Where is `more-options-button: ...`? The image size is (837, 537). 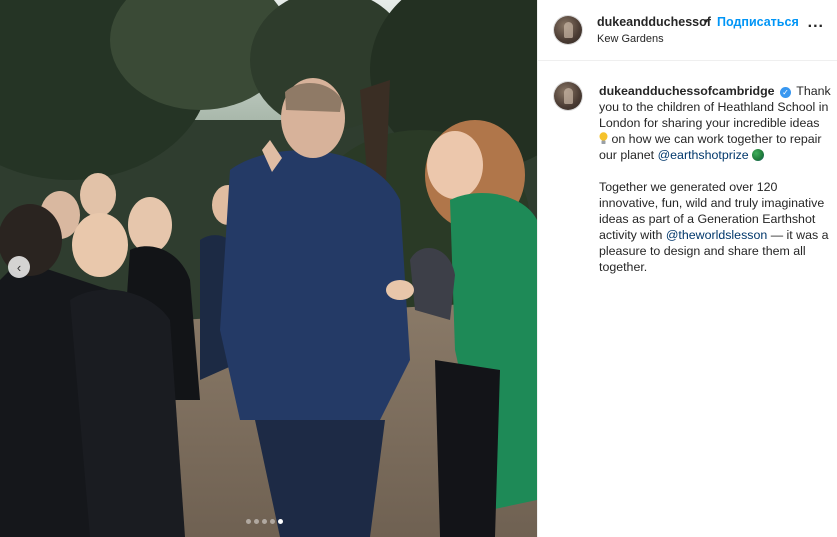
more-options-button: ... is located at coordinates (816, 23).